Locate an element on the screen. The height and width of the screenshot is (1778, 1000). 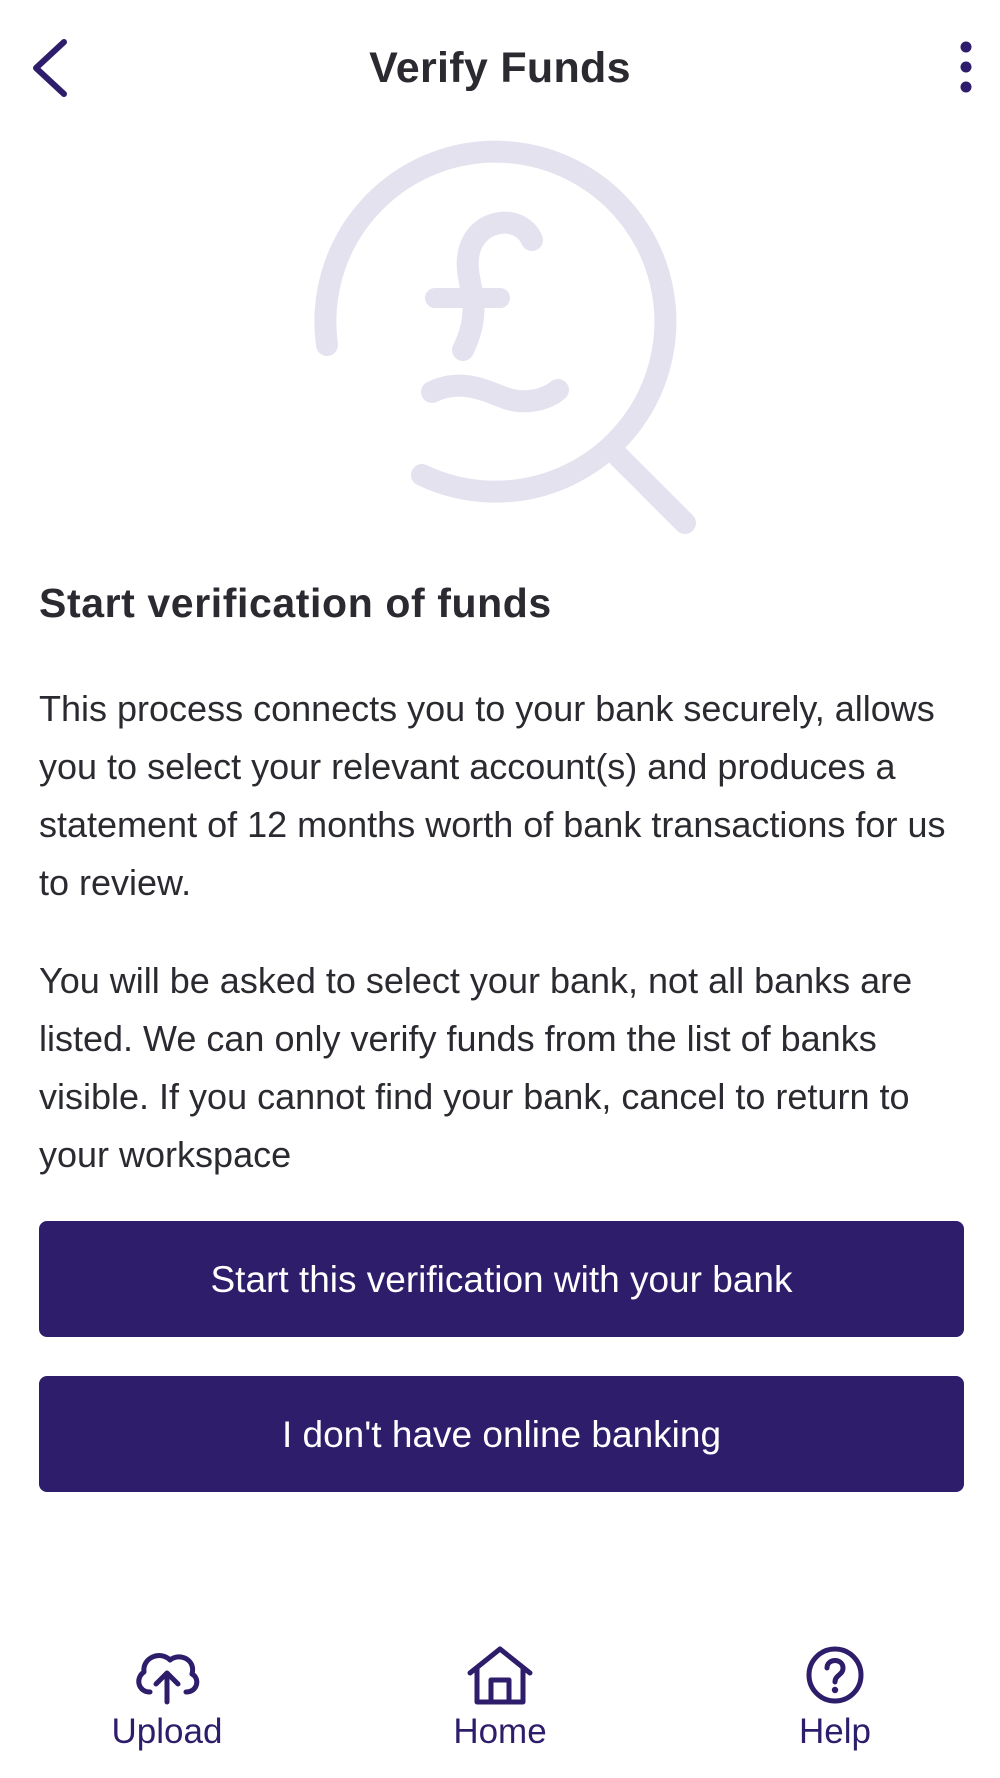
nav-help: Help is located at coordinates (835, 1699).